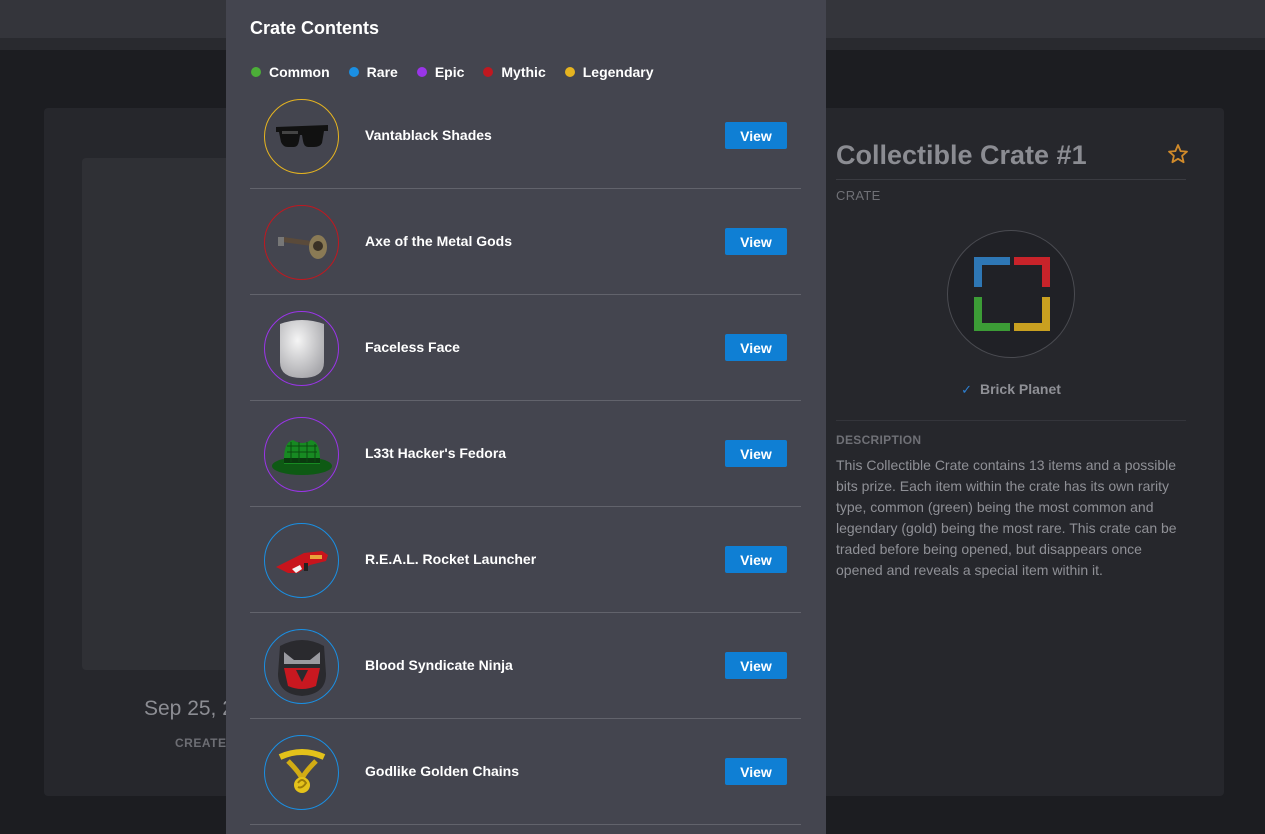 The image size is (1265, 834). I want to click on ninja-mask-icon, so click(301, 667).